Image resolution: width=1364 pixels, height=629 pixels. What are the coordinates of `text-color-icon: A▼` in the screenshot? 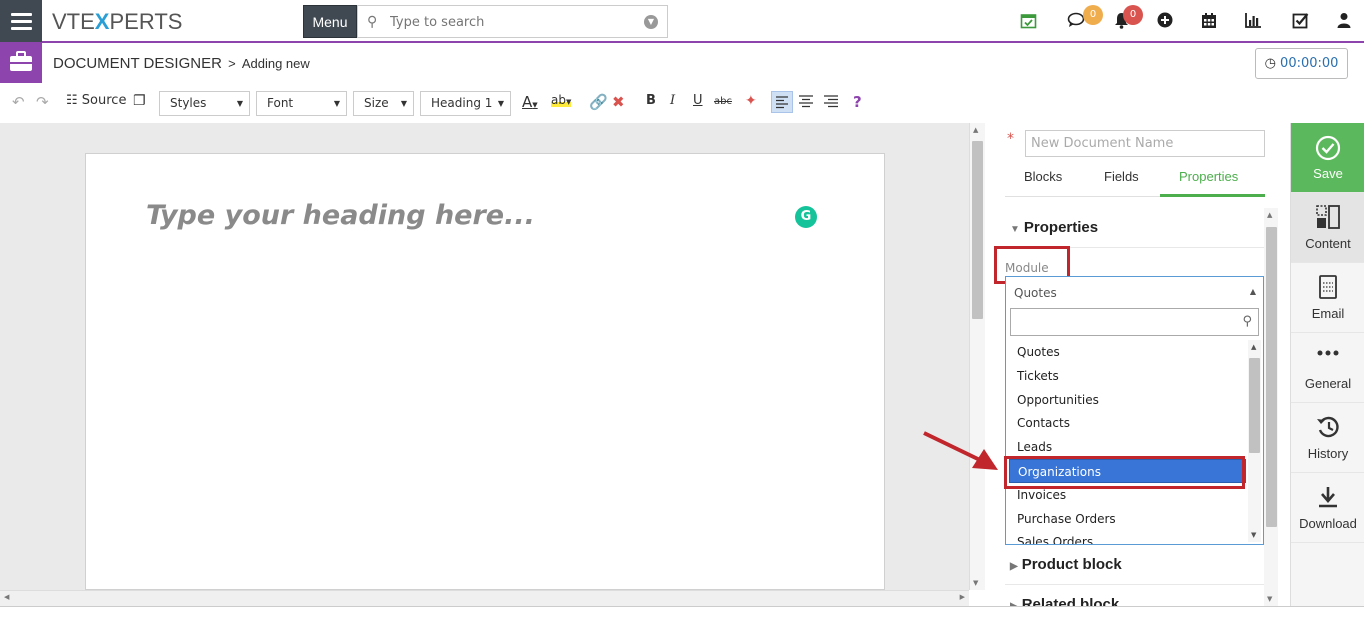 It's located at (530, 102).